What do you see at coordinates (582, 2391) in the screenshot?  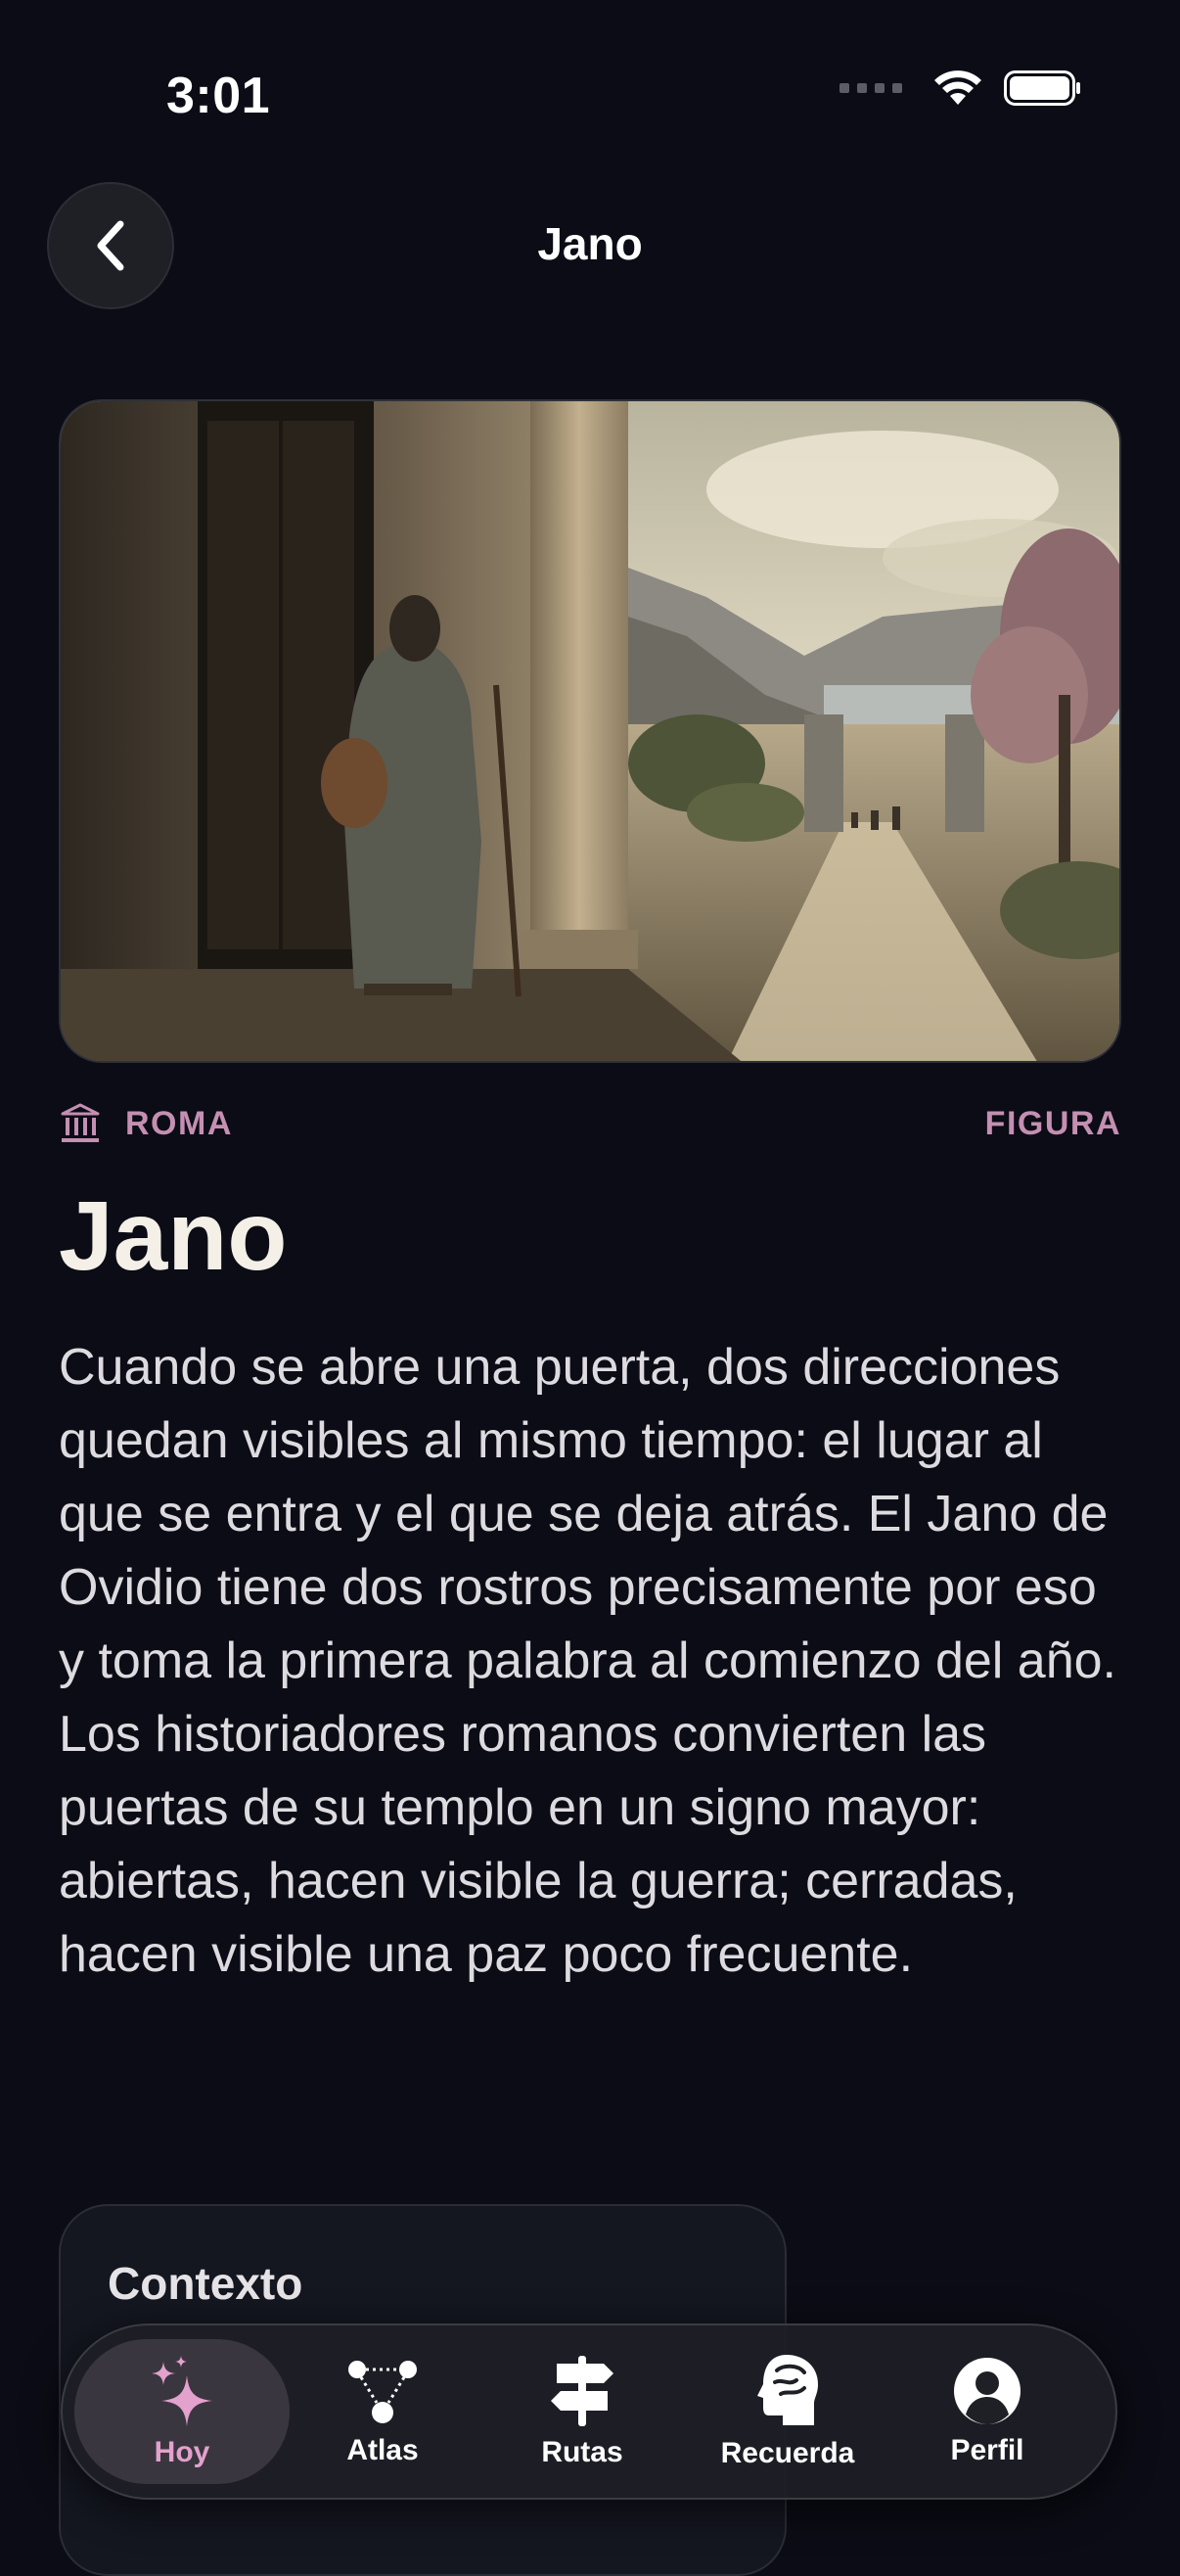 I see `signpost-icon` at bounding box center [582, 2391].